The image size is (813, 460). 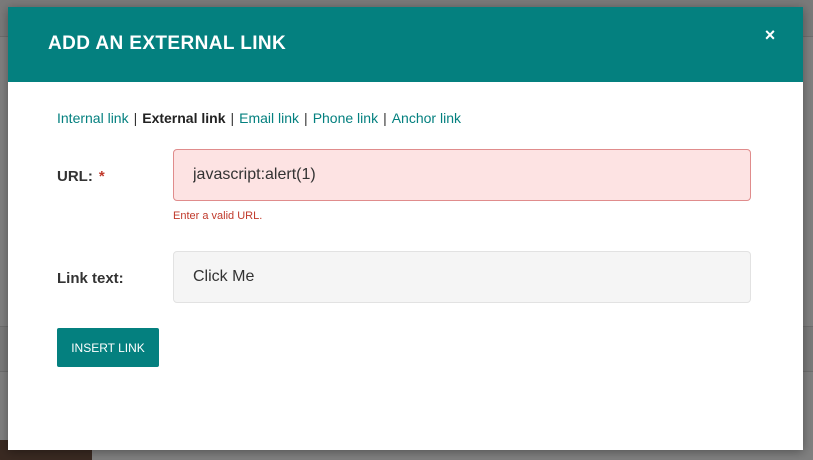 What do you see at coordinates (426, 118) in the screenshot?
I see `tab-anchor-link: Anchor link` at bounding box center [426, 118].